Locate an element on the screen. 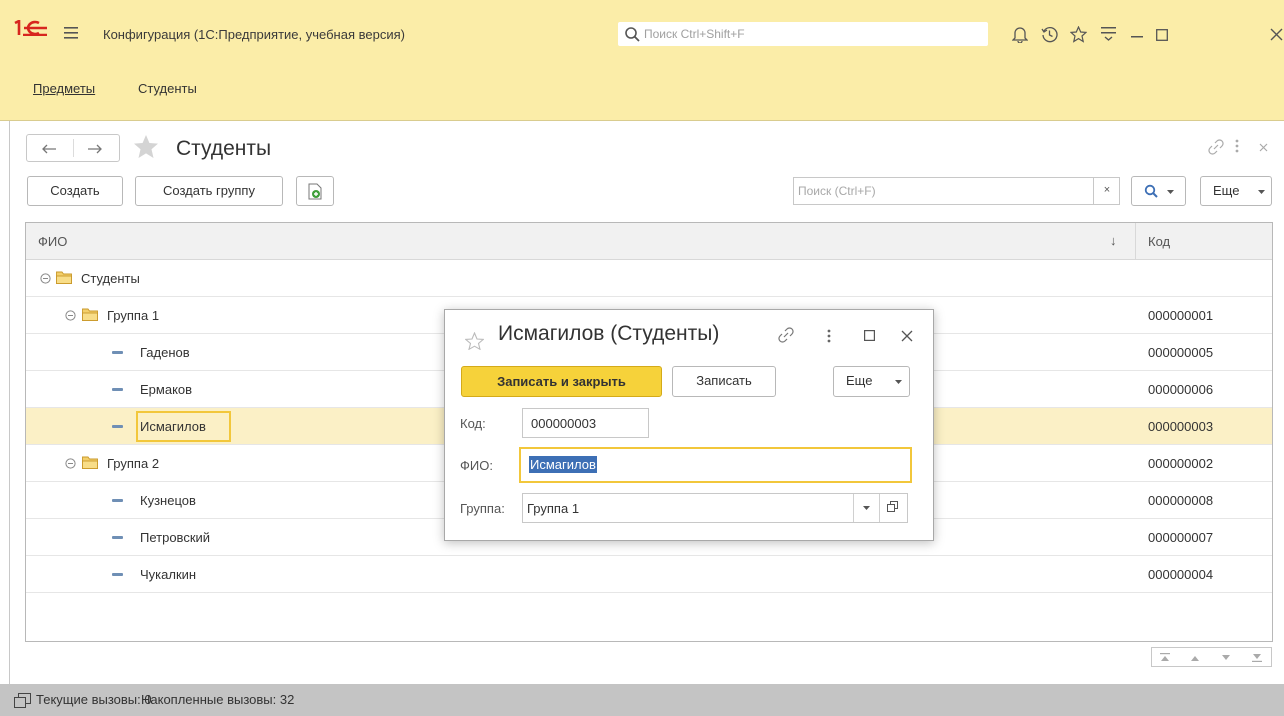  current-calls-text: Текущие вызовы: 0 is located at coordinates (94, 699).